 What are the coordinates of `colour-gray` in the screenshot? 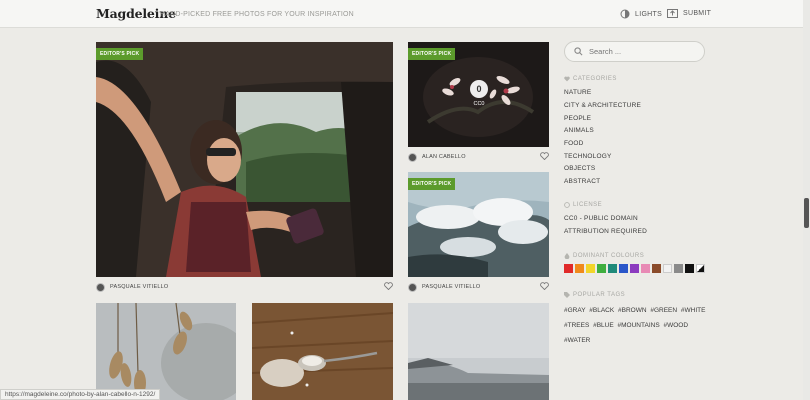 It's located at (678, 268).